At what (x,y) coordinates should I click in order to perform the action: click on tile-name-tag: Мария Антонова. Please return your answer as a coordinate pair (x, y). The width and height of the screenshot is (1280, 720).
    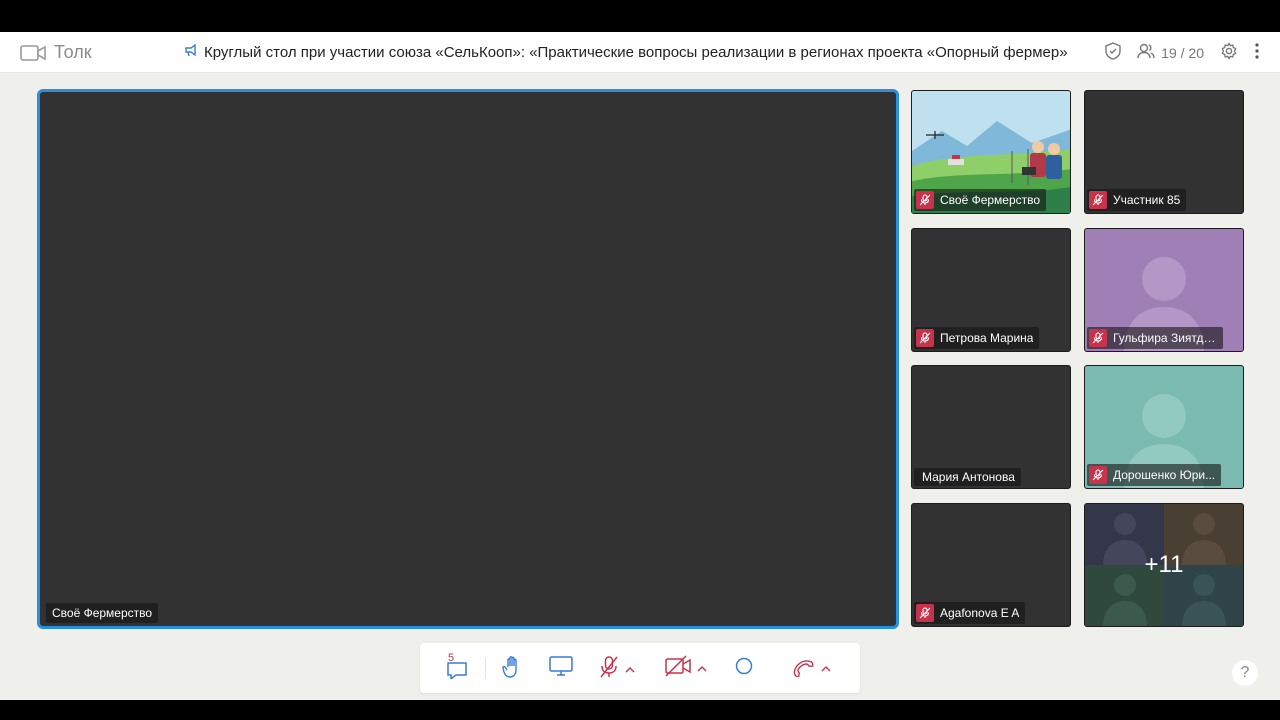
    Looking at the image, I should click on (967, 477).